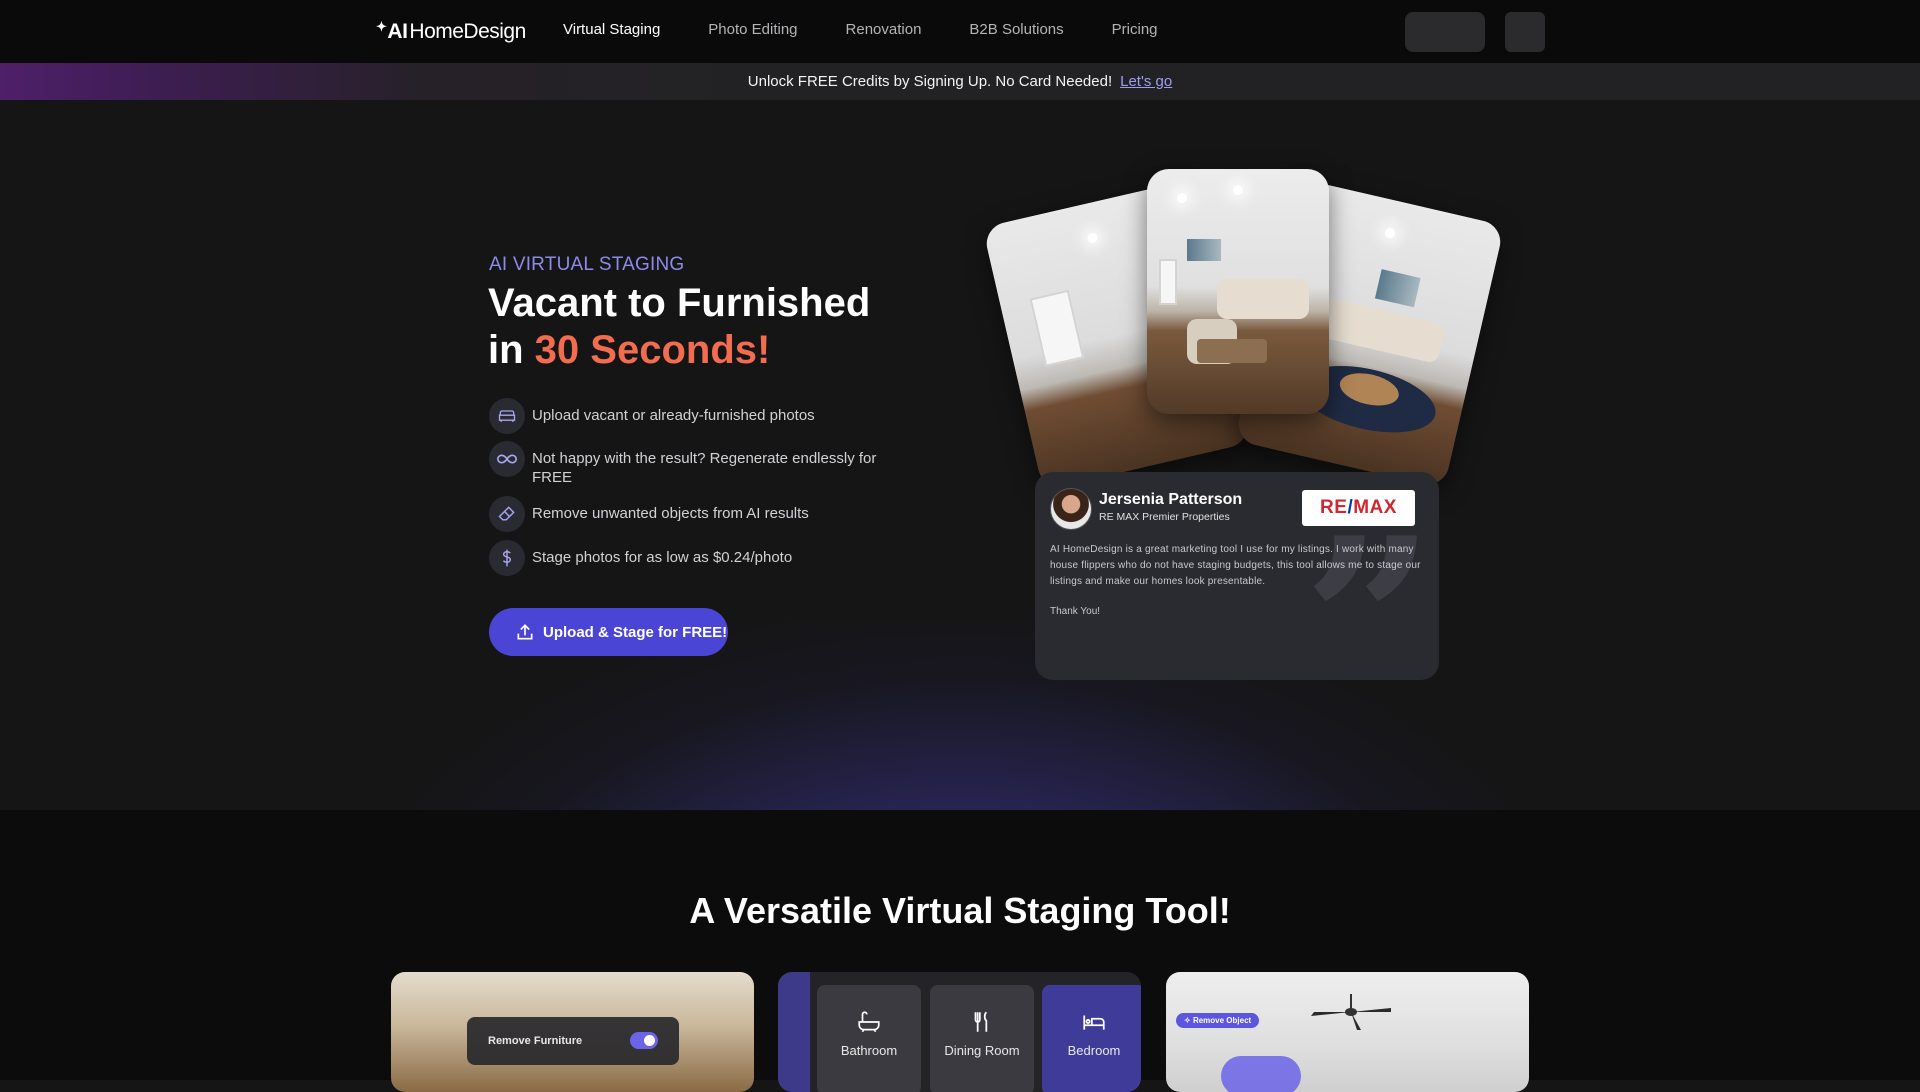 Image resolution: width=1920 pixels, height=1092 pixels. I want to click on testimonial-company: RE MAX Premier Properties, so click(1164, 517).